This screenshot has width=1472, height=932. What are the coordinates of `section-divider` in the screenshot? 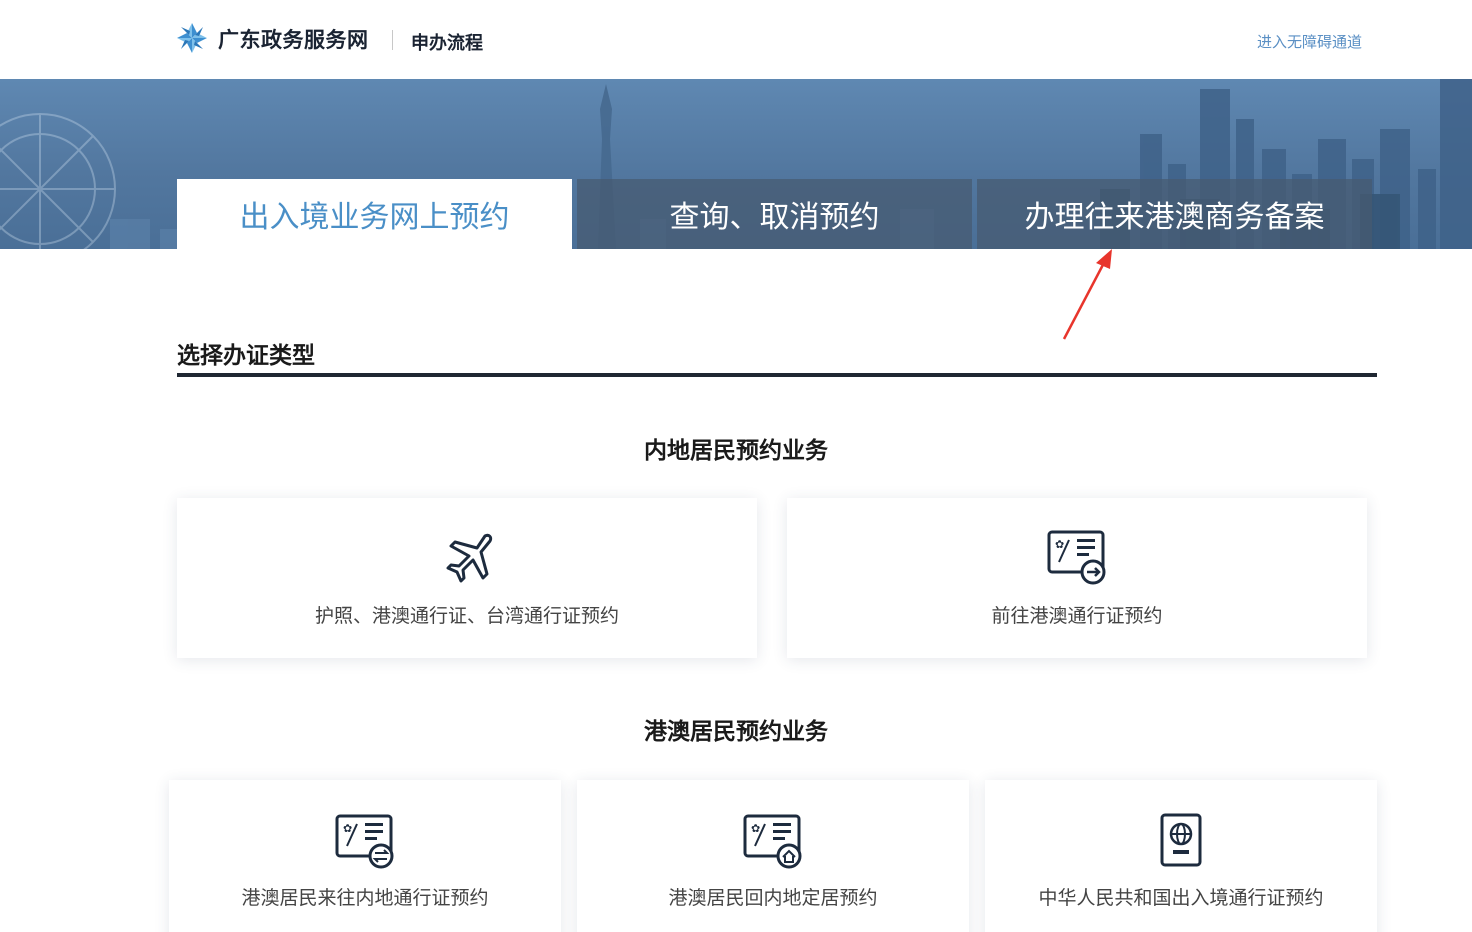 It's located at (777, 375).